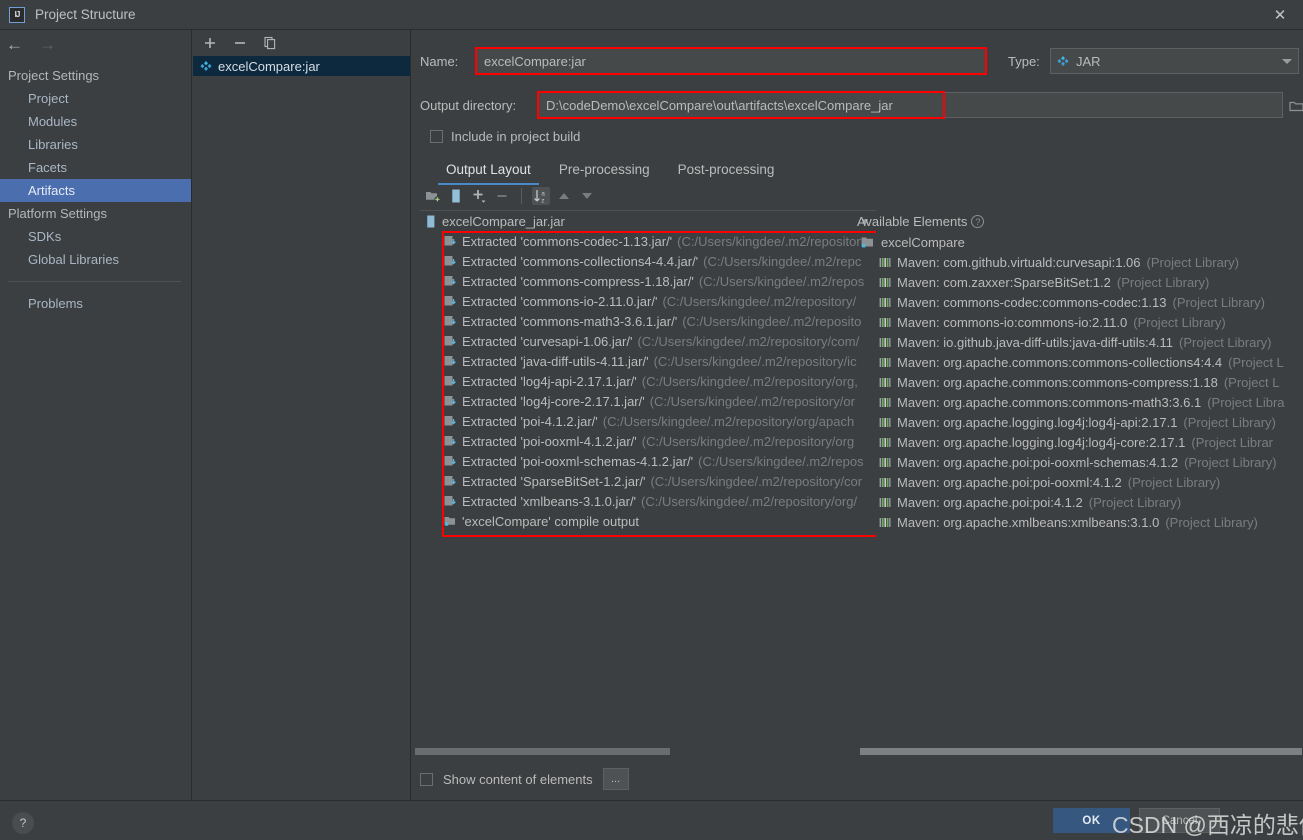 This screenshot has height=840, width=1303. Describe the element at coordinates (564, 196) in the screenshot. I see `move-up-button` at that location.